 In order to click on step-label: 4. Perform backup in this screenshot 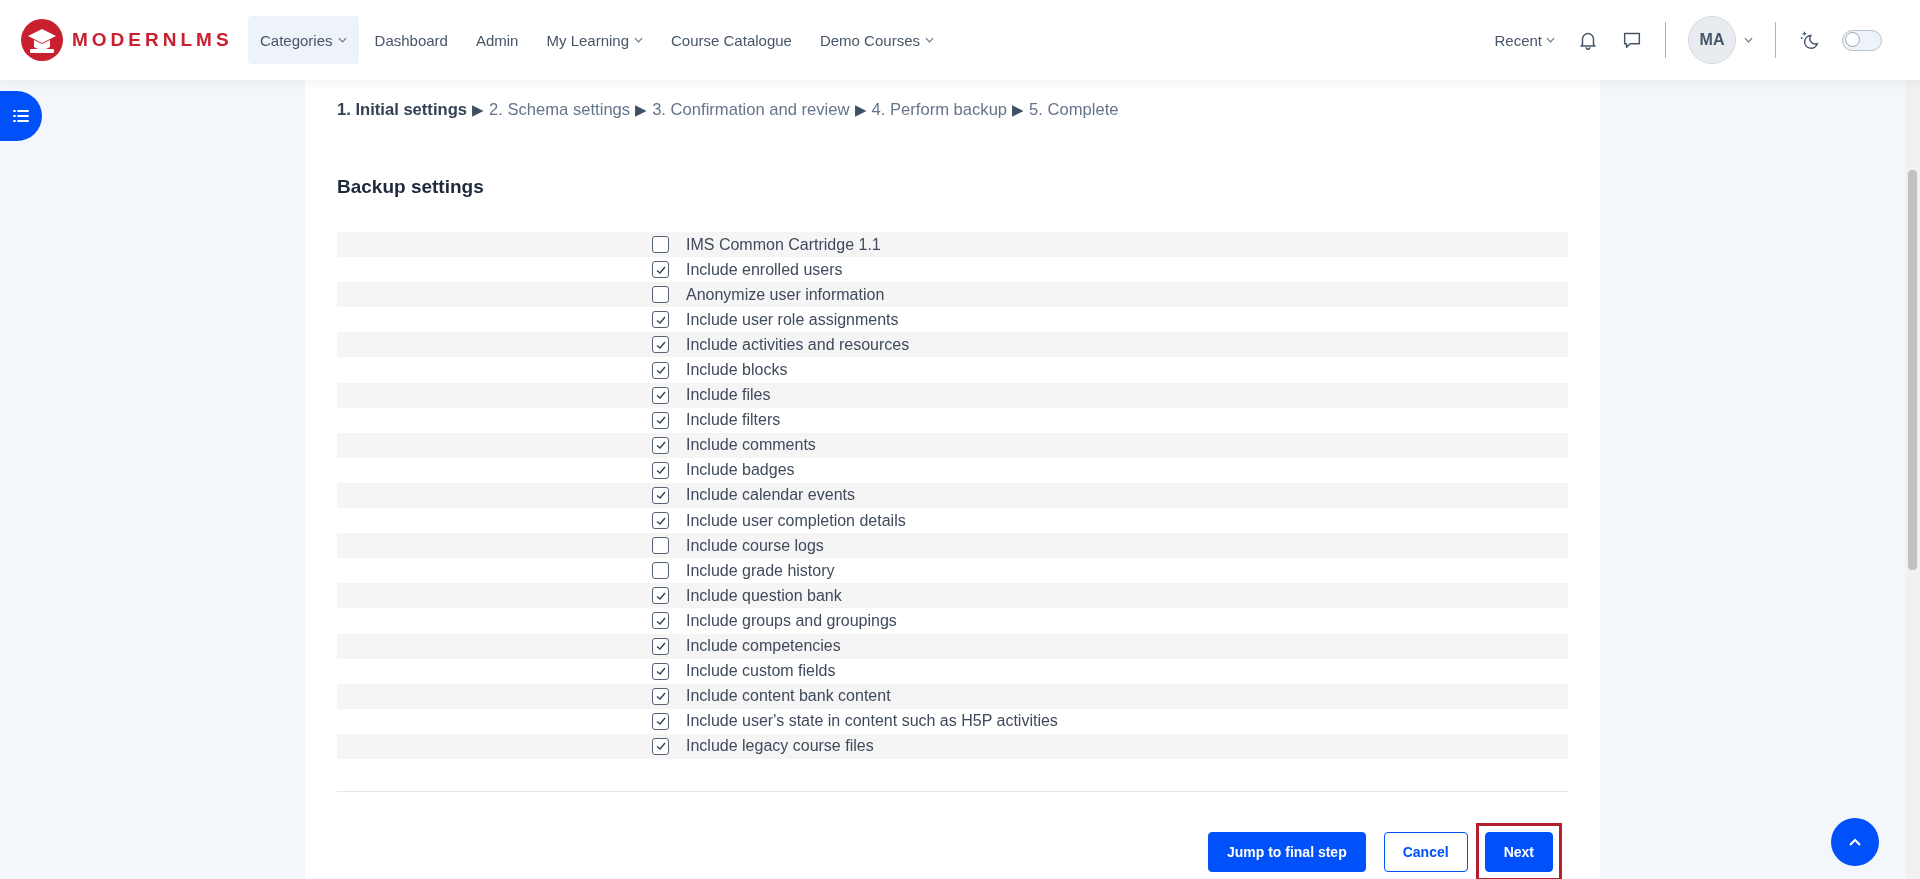, I will do `click(939, 110)`.